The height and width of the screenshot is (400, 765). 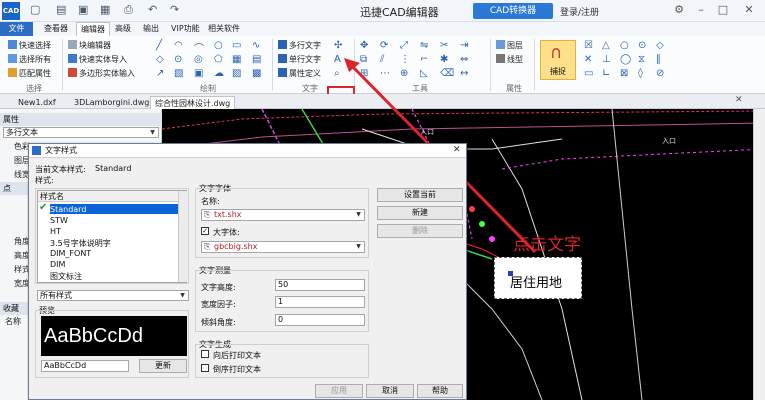 I want to click on apply-button: 应用, so click(x=339, y=391).